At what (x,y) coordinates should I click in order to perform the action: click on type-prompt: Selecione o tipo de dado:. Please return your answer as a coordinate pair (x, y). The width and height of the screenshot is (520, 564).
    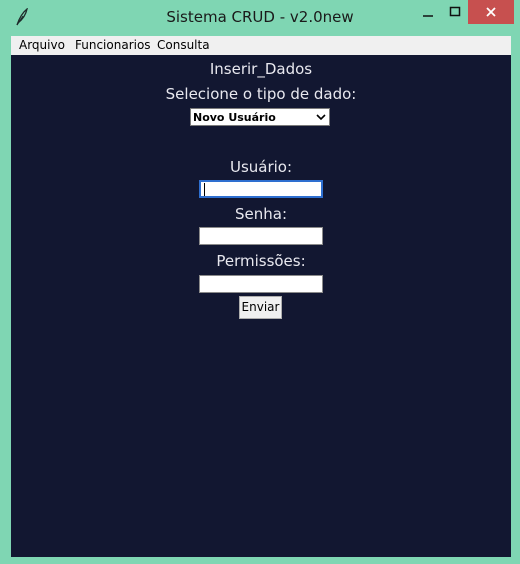
    Looking at the image, I should click on (261, 94).